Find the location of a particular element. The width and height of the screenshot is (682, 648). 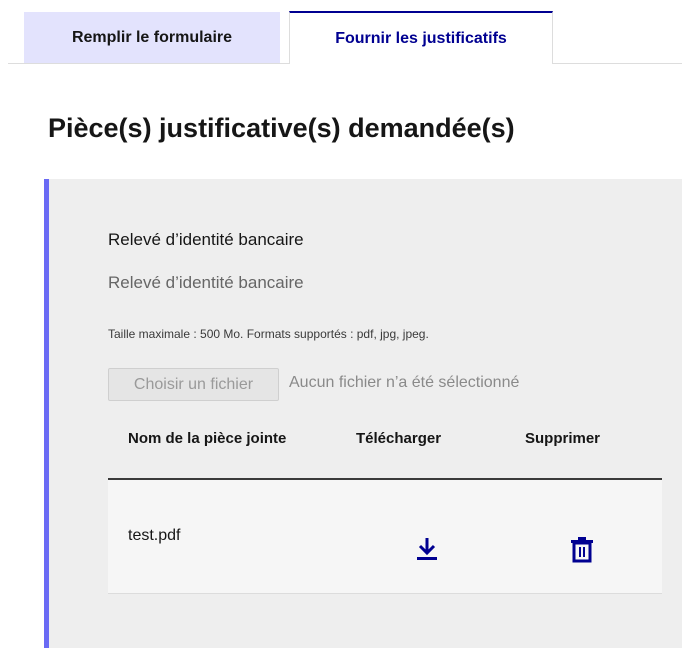

attachment-file-name: test.pdf is located at coordinates (154, 535).